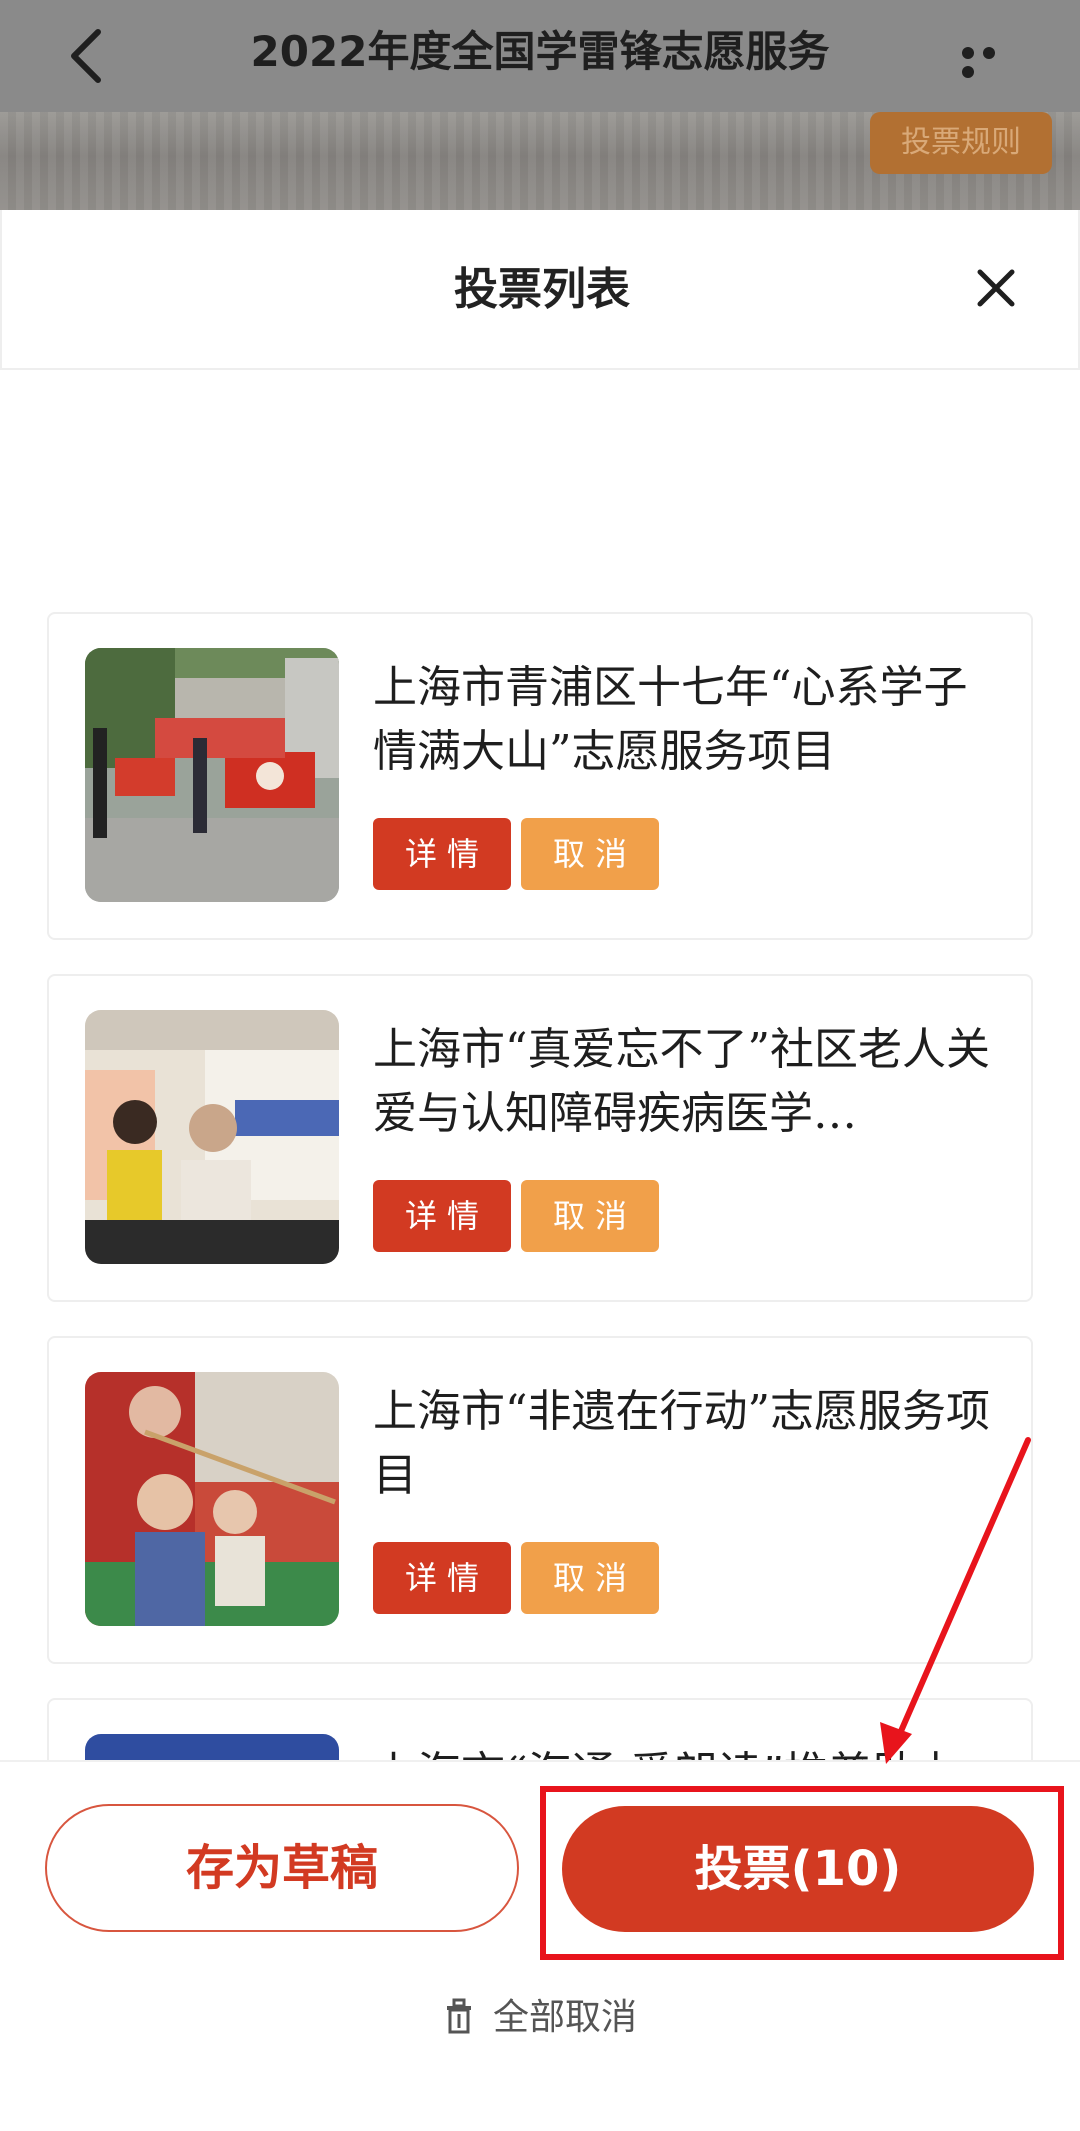 Image resolution: width=1080 pixels, height=2131 pixels. What do you see at coordinates (683, 1751) in the screenshot?
I see `project-title: 上海市“海通·爱朗读”推普助力乡村振兴志愿服务项目` at bounding box center [683, 1751].